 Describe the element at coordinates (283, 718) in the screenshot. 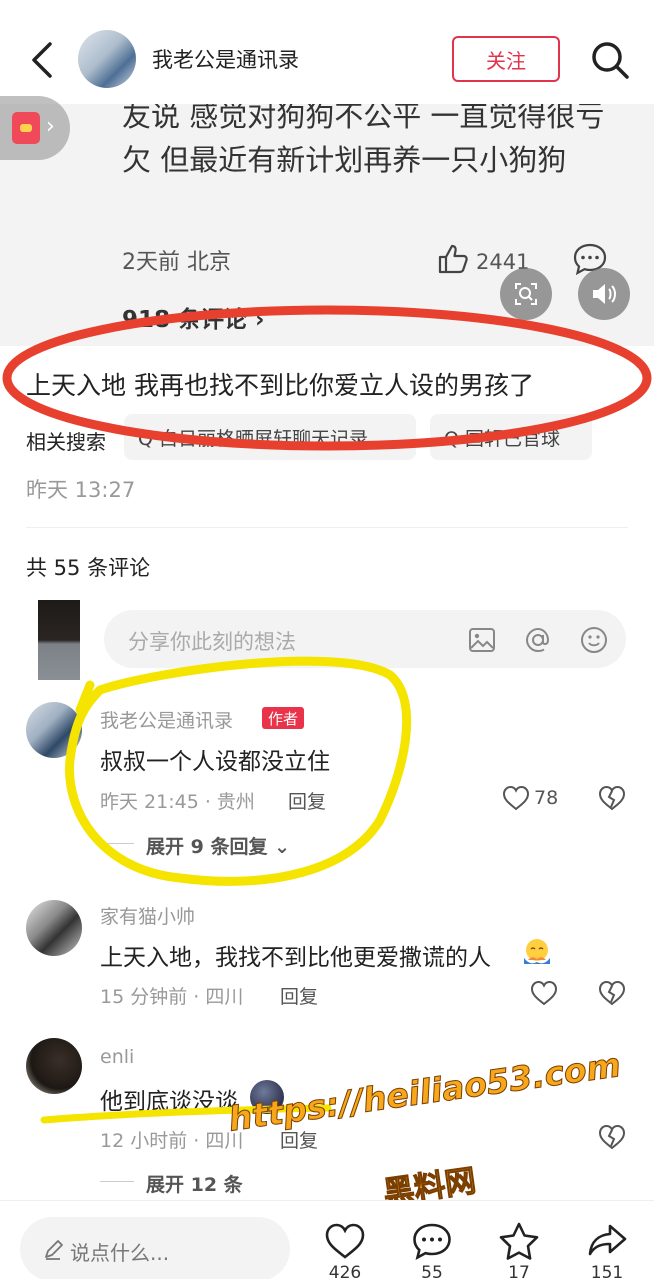

I see `author-badge: 作者` at that location.